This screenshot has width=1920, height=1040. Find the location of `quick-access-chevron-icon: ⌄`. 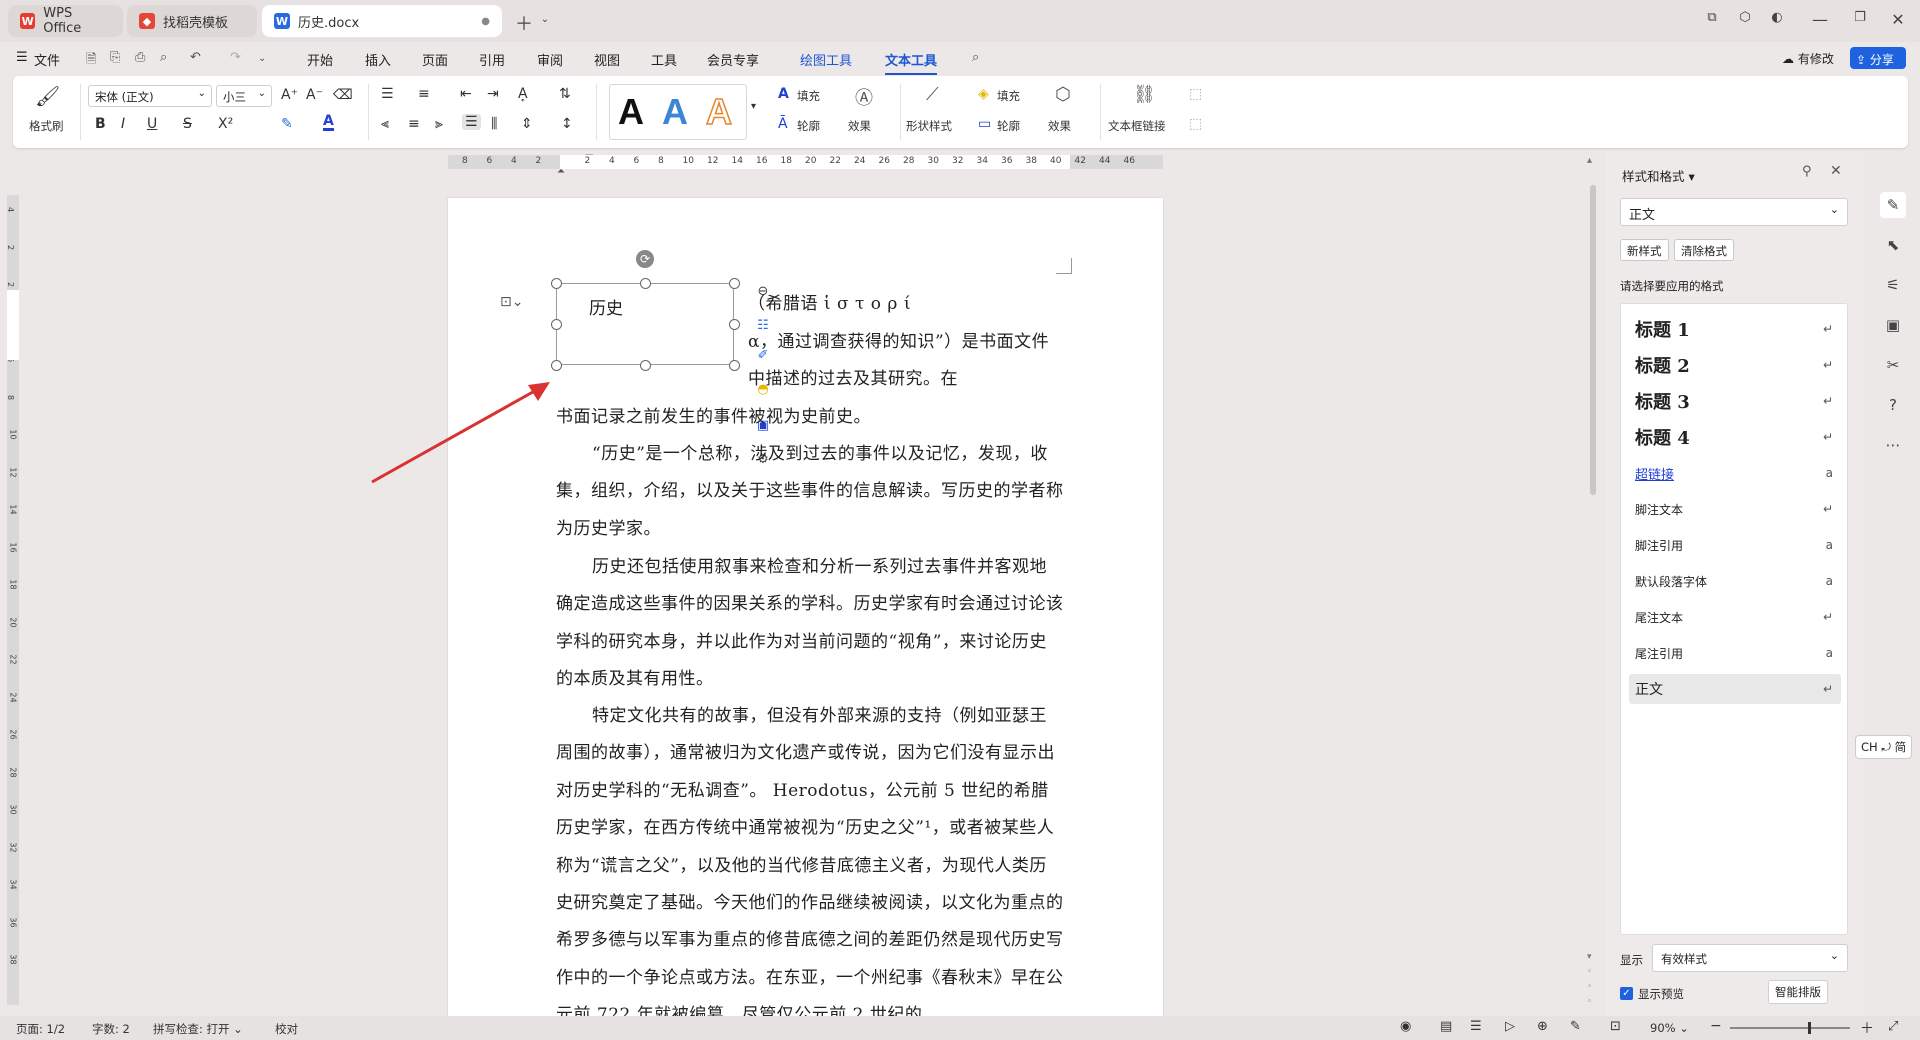

quick-access-chevron-icon: ⌄ is located at coordinates (262, 58).